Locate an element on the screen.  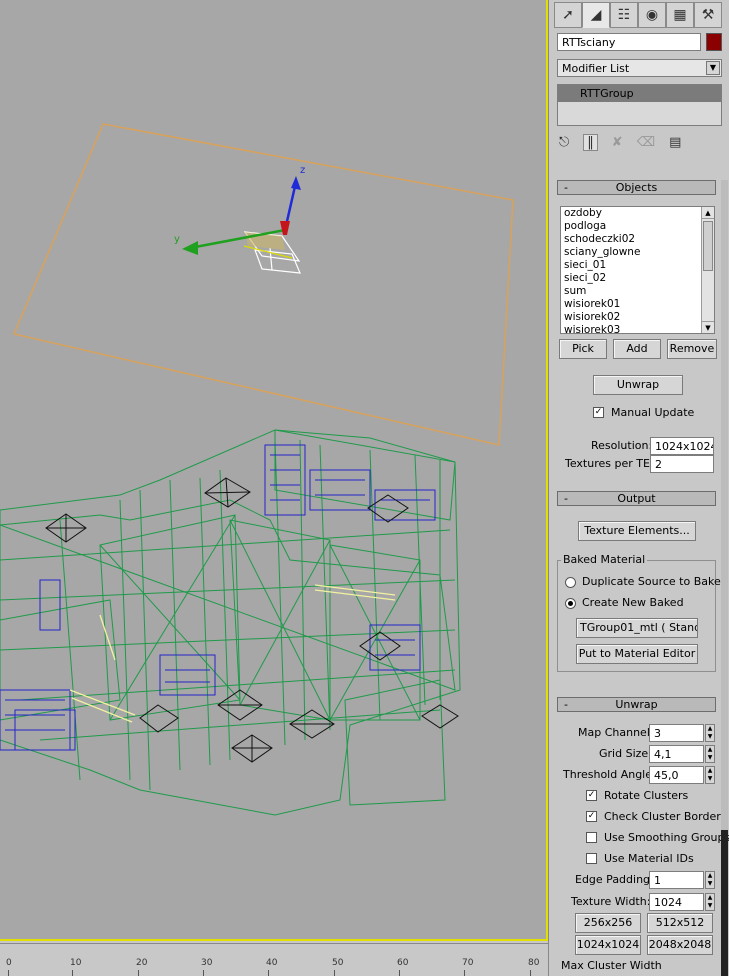
timeline-tick-label: 30 is located at coordinates (207, 963).